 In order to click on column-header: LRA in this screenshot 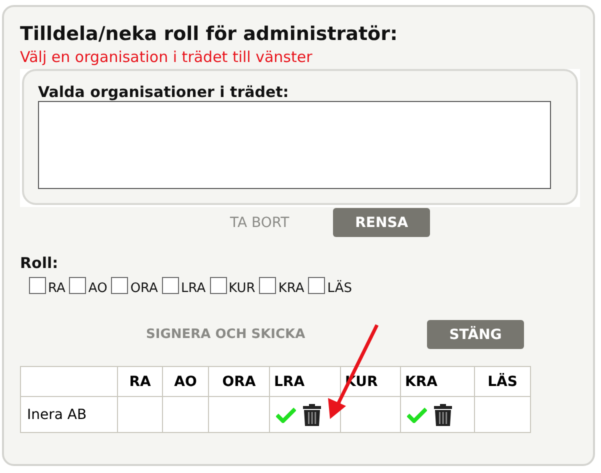, I will do `click(305, 381)`.